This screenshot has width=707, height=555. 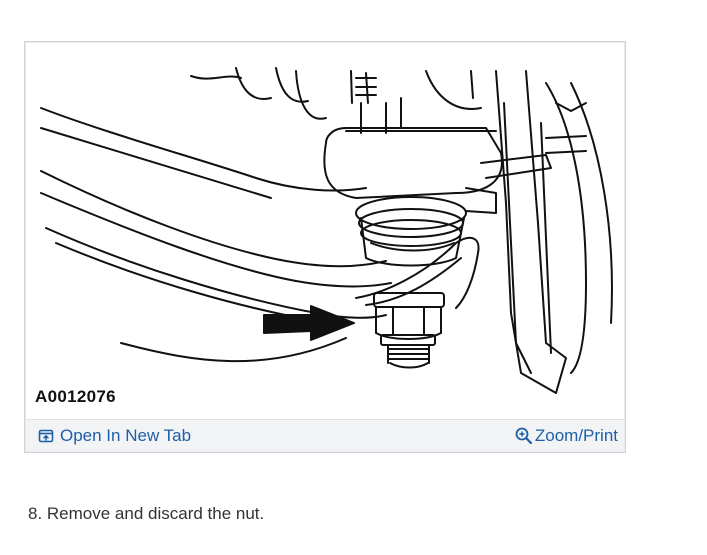 What do you see at coordinates (336, 93) in the screenshot?
I see `upper-component-lines` at bounding box center [336, 93].